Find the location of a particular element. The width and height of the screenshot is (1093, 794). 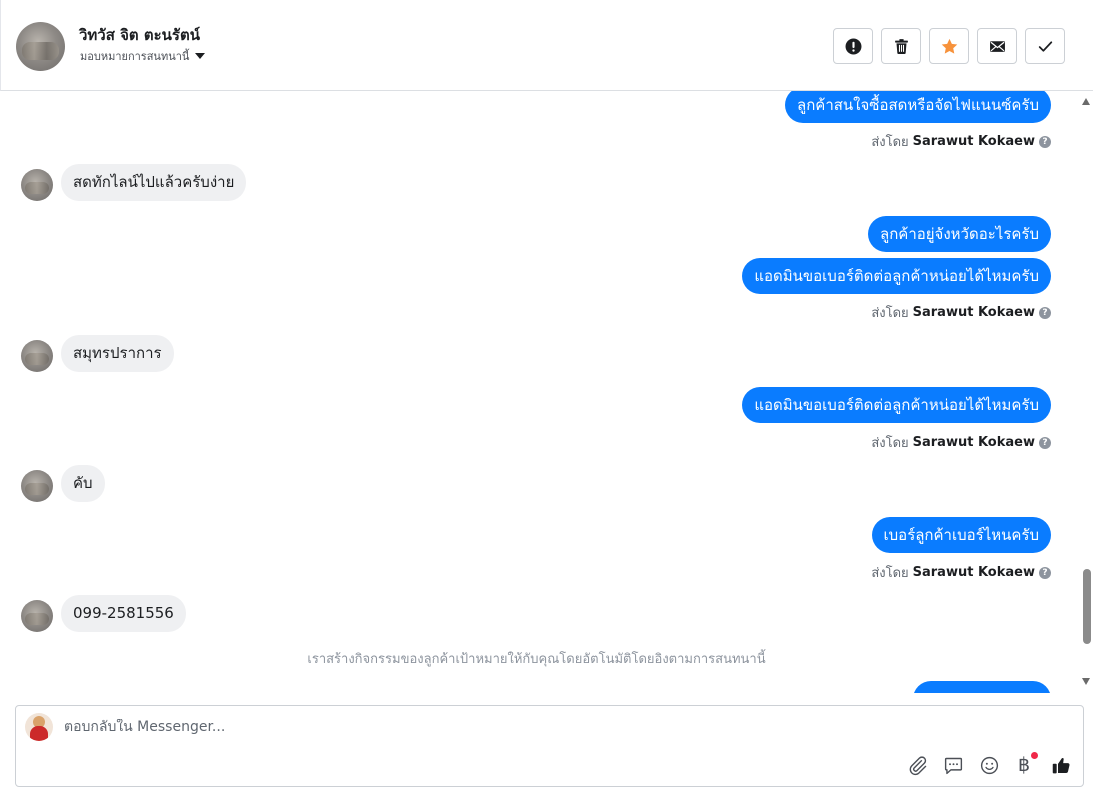

exclamation-circle-icon is located at coordinates (853, 46).